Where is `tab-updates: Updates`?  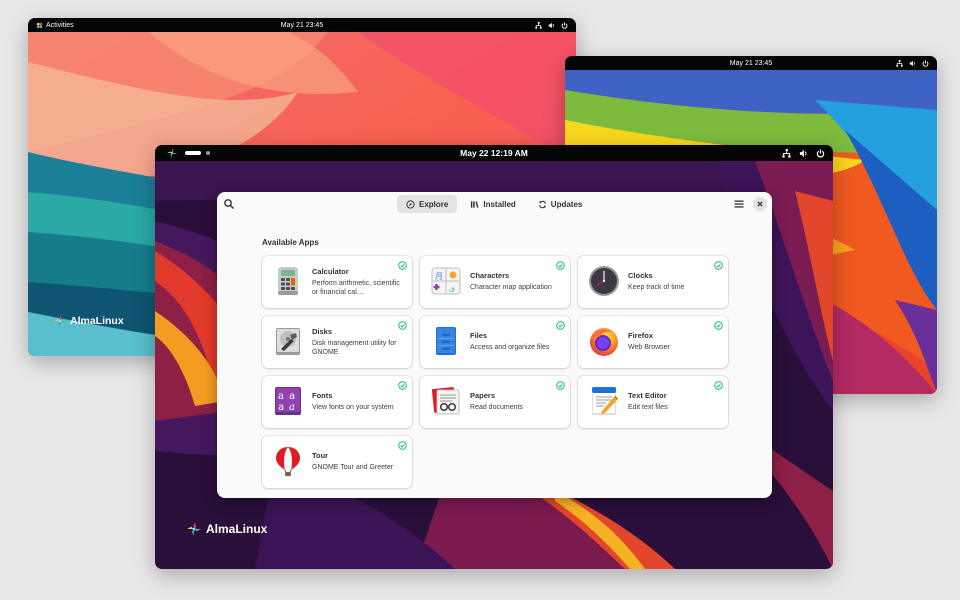 tab-updates: Updates is located at coordinates (560, 204).